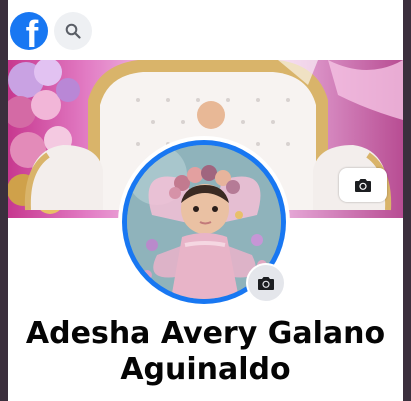  What do you see at coordinates (29, 31) in the screenshot?
I see `facebook-logo-icon: f` at bounding box center [29, 31].